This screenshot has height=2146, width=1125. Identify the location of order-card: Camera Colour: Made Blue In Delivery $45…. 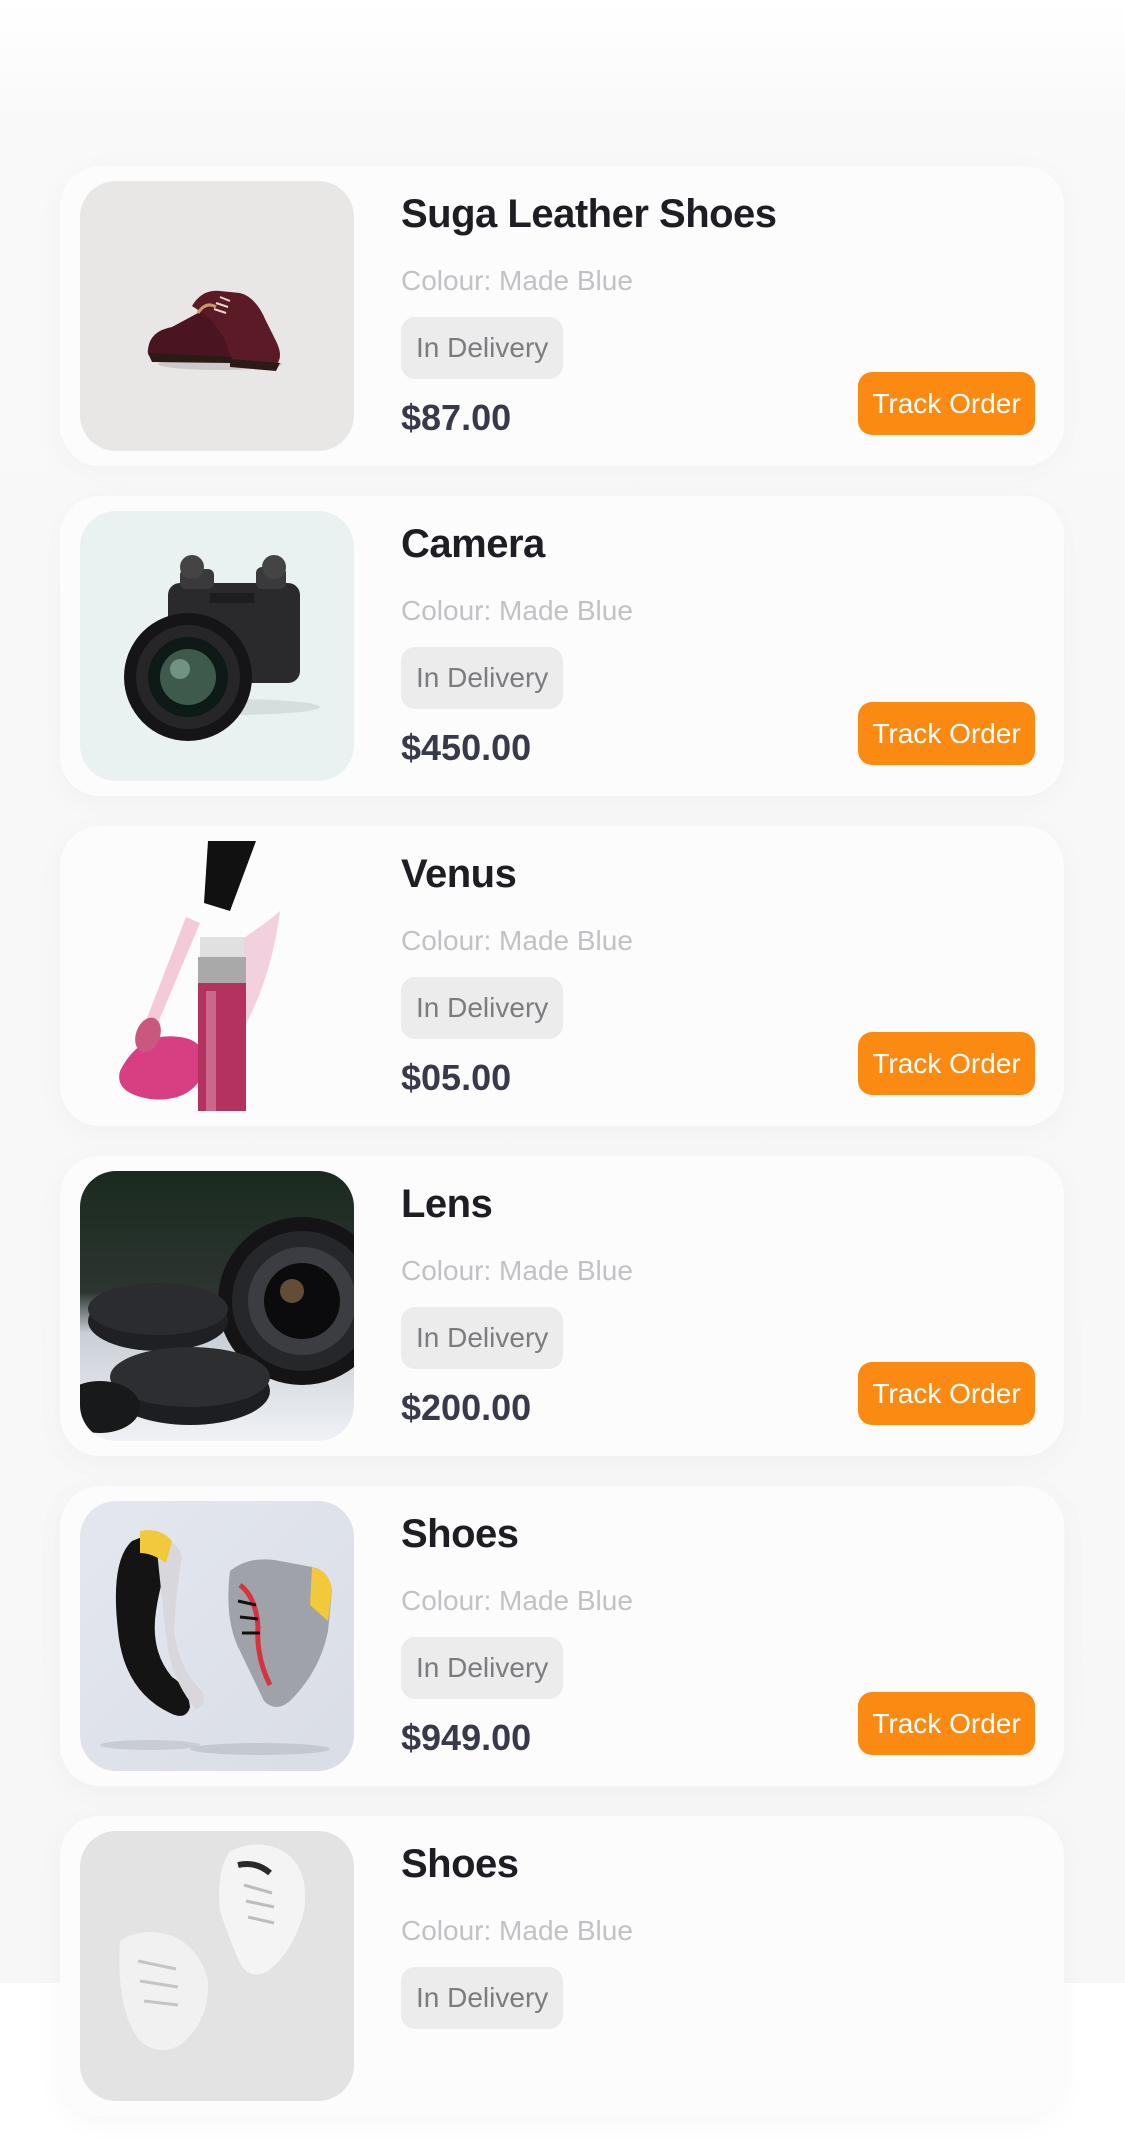
(562, 646).